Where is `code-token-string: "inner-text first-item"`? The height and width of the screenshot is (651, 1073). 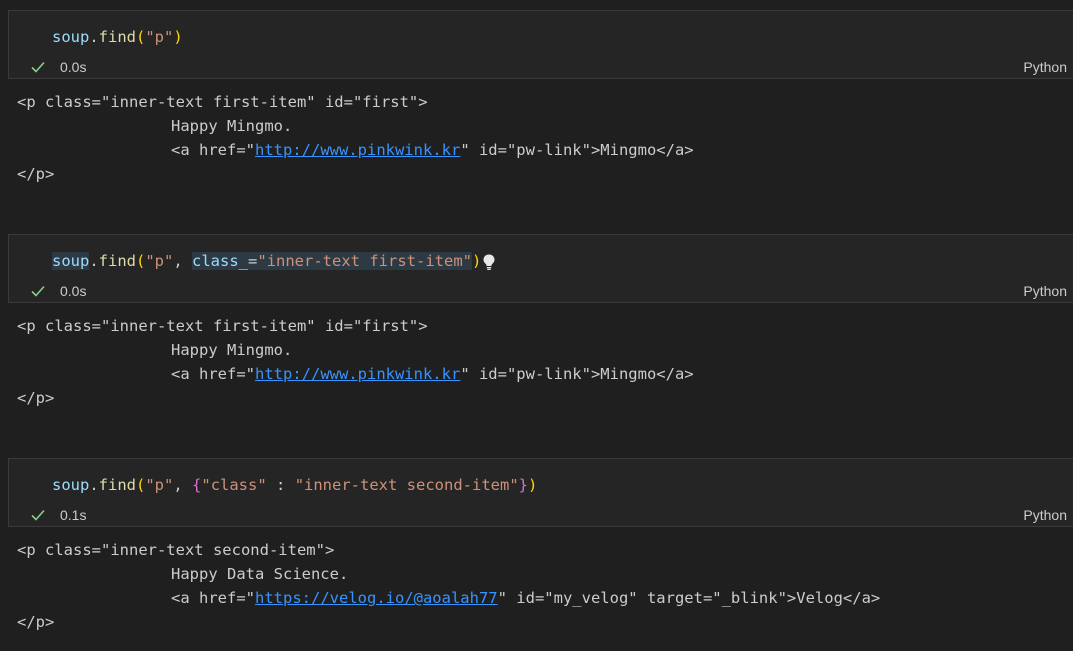 code-token-string: "inner-text first-item" is located at coordinates (364, 261).